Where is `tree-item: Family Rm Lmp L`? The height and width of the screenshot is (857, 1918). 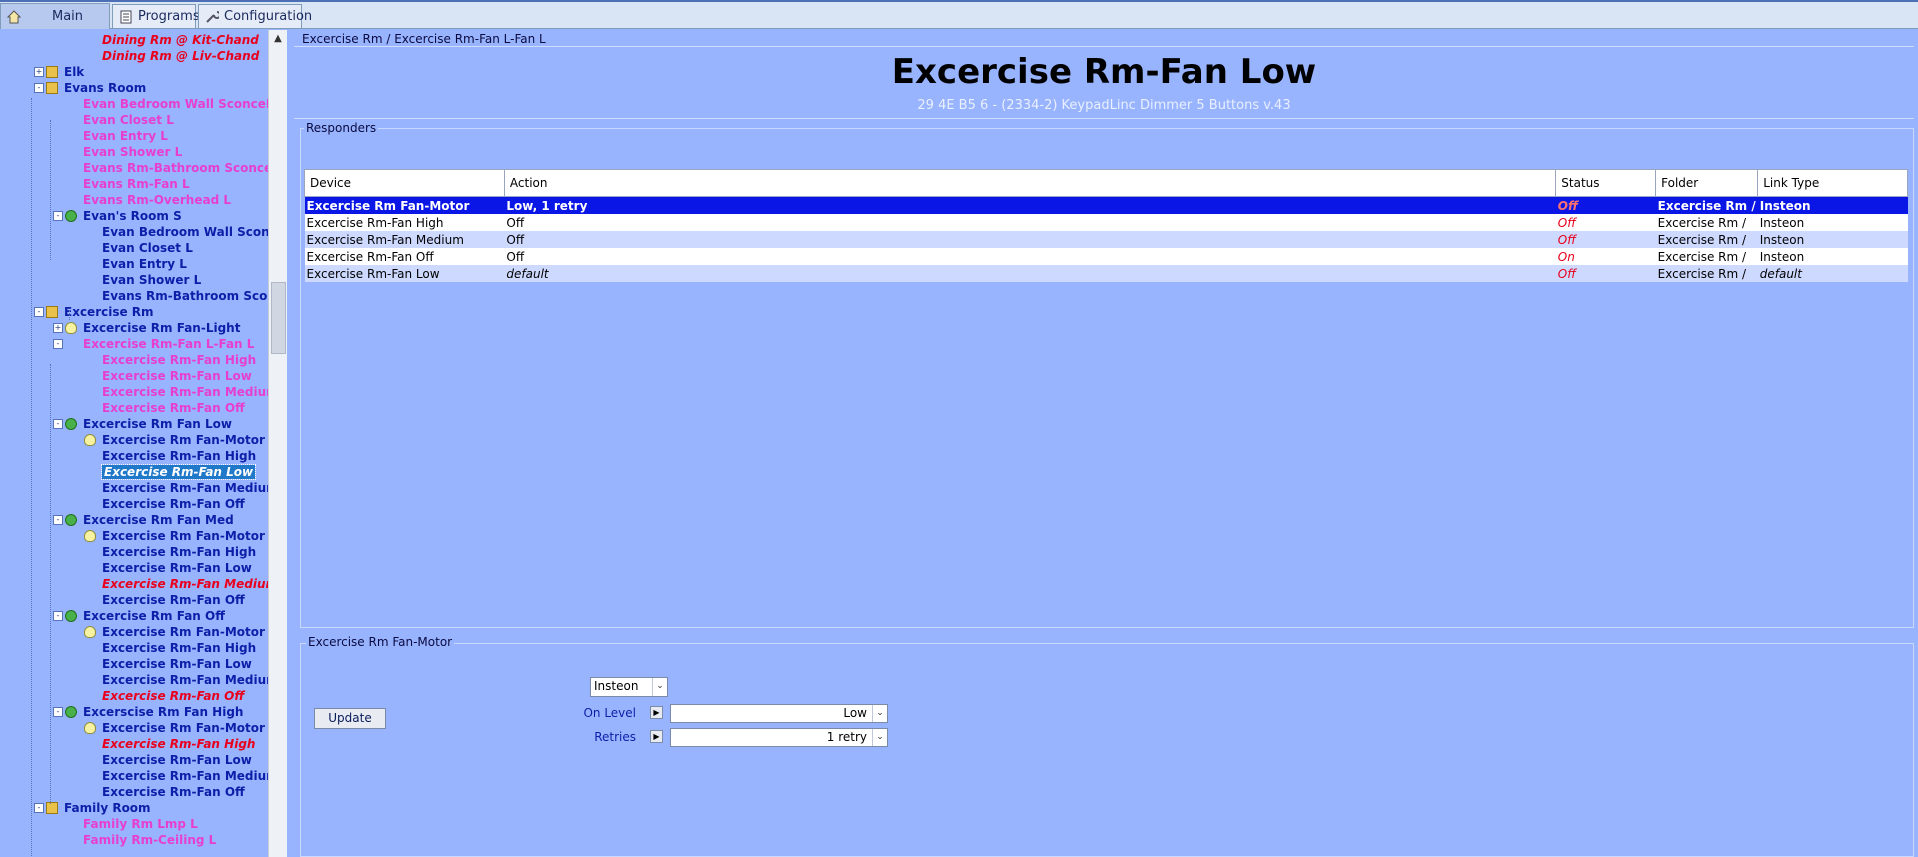 tree-item: Family Rm Lmp L is located at coordinates (140, 824).